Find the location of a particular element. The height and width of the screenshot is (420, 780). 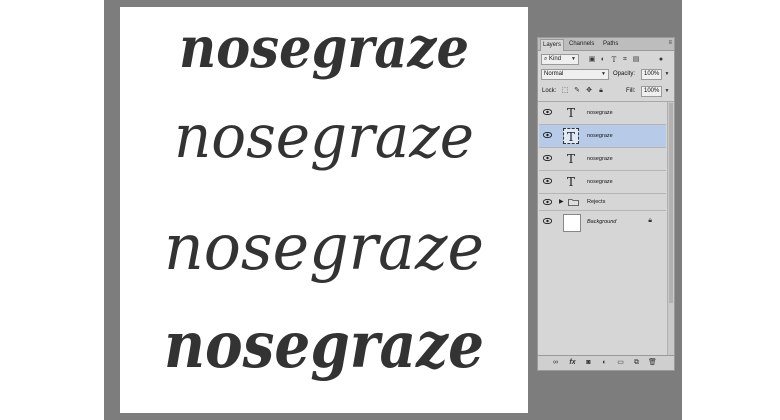

layers-scrollbar is located at coordinates (670, 229).